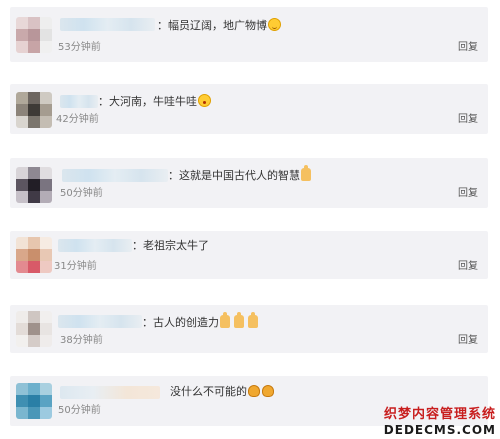 The image size is (500, 439). What do you see at coordinates (439, 430) in the screenshot?
I see `watermark-en-text: DEDECMS.COM` at bounding box center [439, 430].